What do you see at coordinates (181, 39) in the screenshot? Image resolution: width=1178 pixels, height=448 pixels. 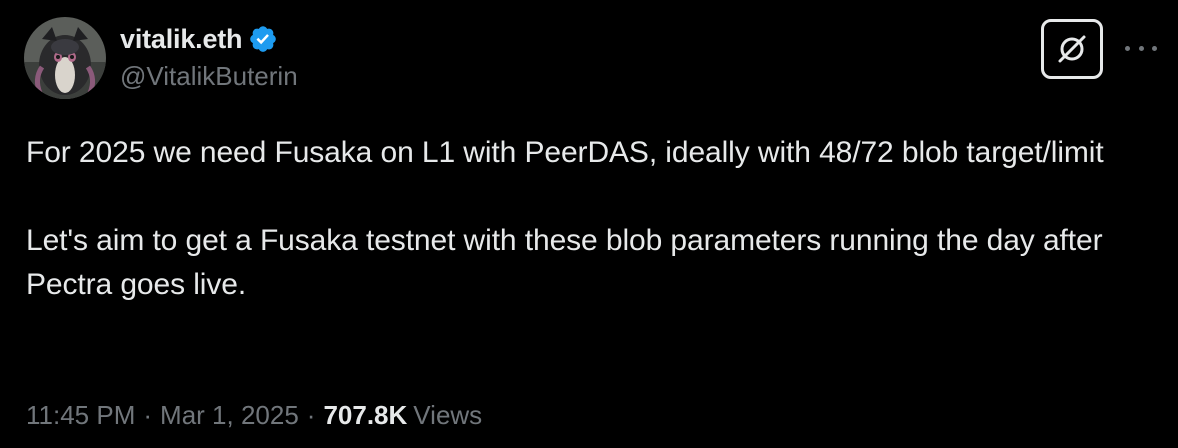 I see `display-name: vitalik.eth` at bounding box center [181, 39].